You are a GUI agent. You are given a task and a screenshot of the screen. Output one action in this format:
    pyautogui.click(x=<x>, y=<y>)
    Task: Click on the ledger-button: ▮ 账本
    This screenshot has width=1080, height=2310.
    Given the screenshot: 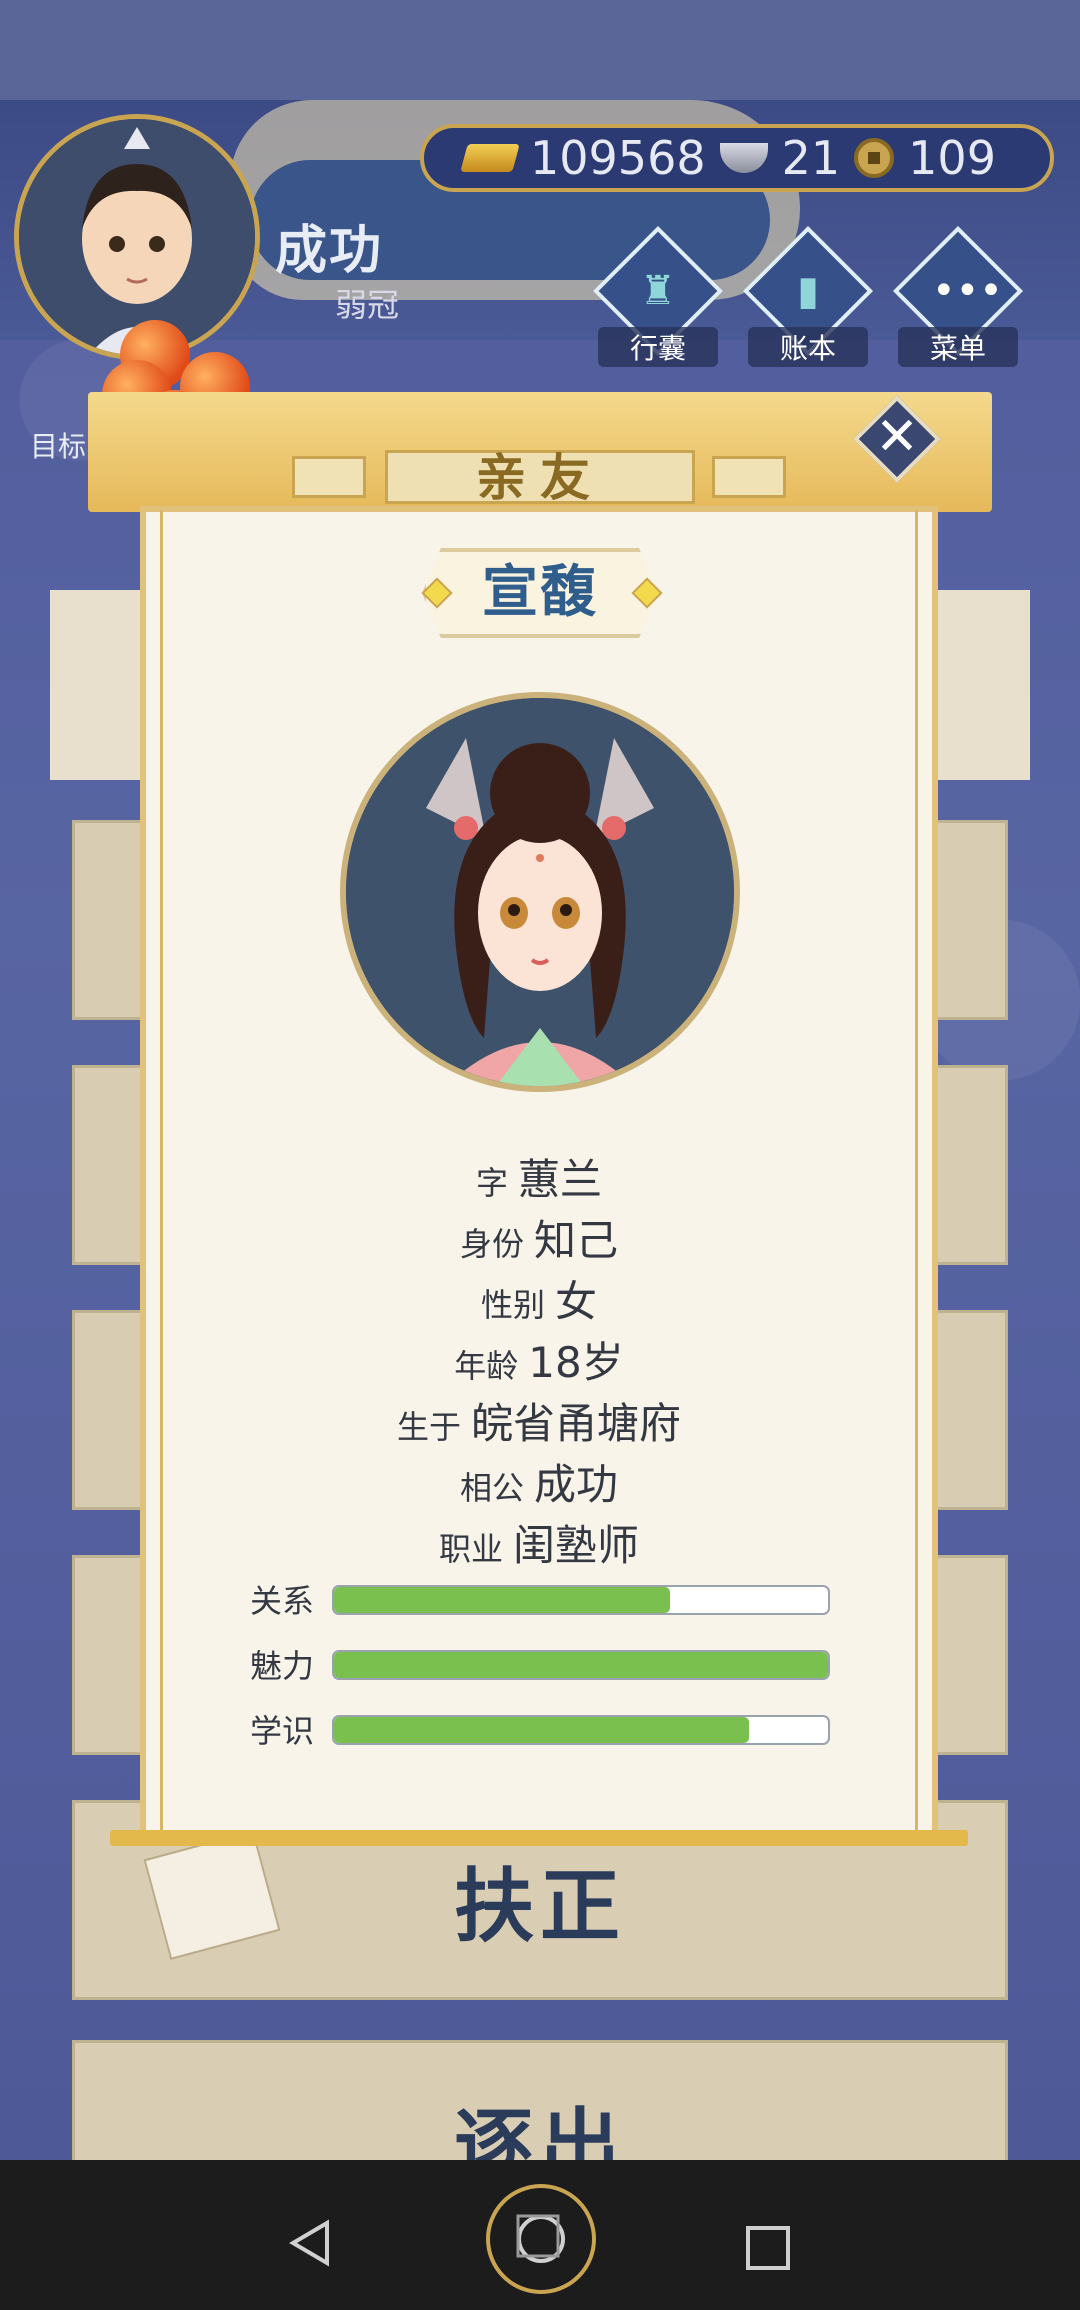 What is the action you would take?
    pyautogui.click(x=808, y=296)
    